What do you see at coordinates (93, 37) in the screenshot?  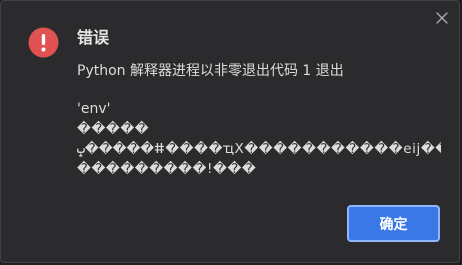 I see `dialog-title: 错误` at bounding box center [93, 37].